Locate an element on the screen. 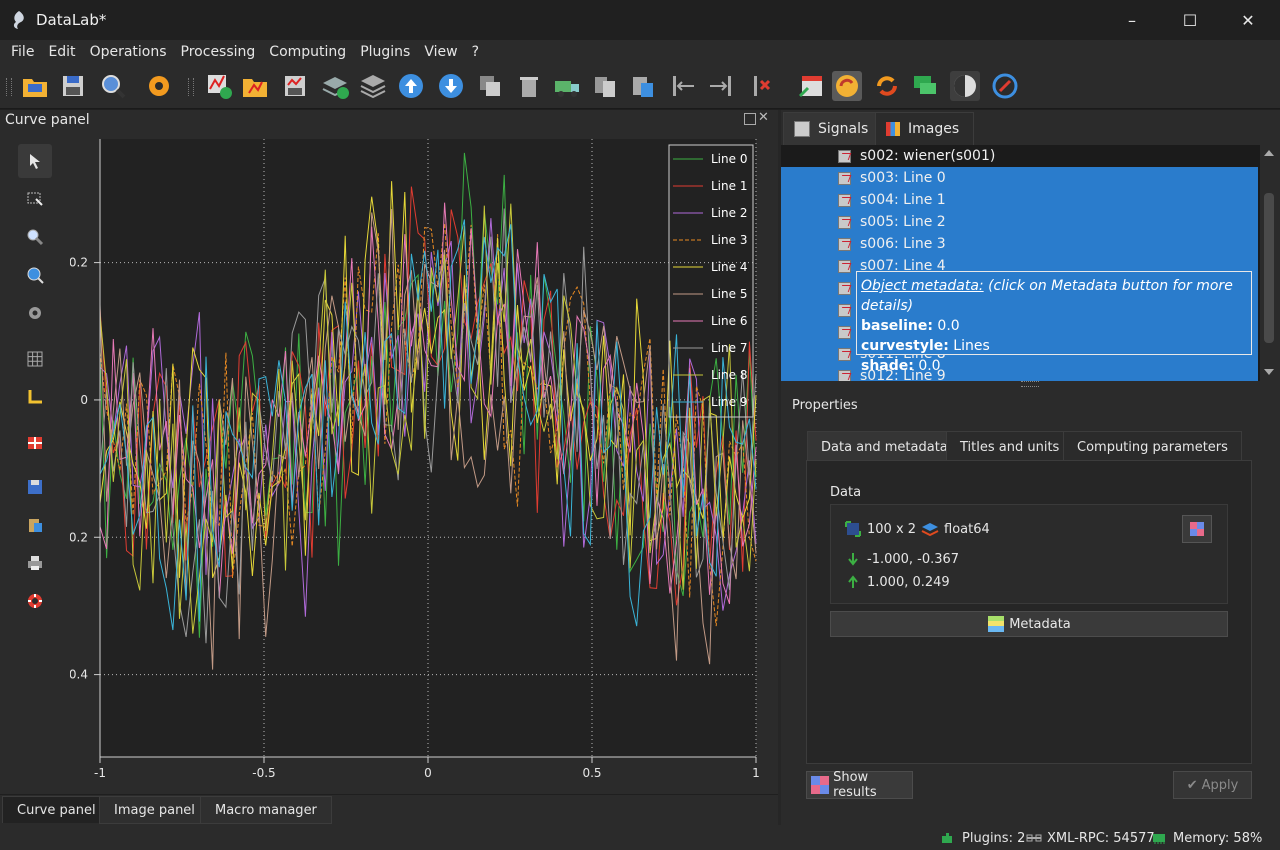  menu-operations: Operations is located at coordinates (128, 52).